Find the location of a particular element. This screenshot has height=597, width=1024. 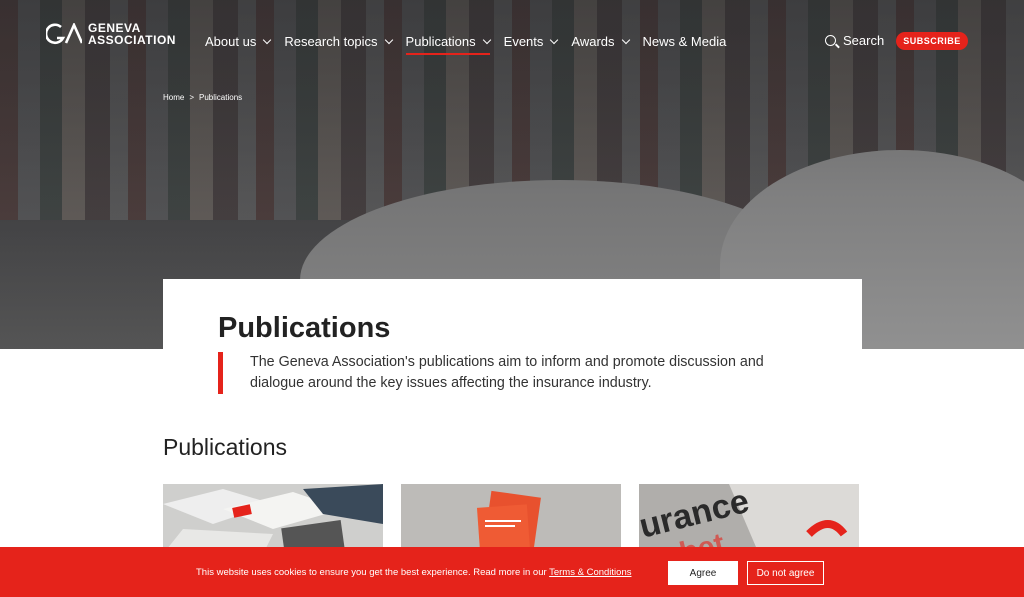

nav-publications: Publications is located at coordinates (448, 44).